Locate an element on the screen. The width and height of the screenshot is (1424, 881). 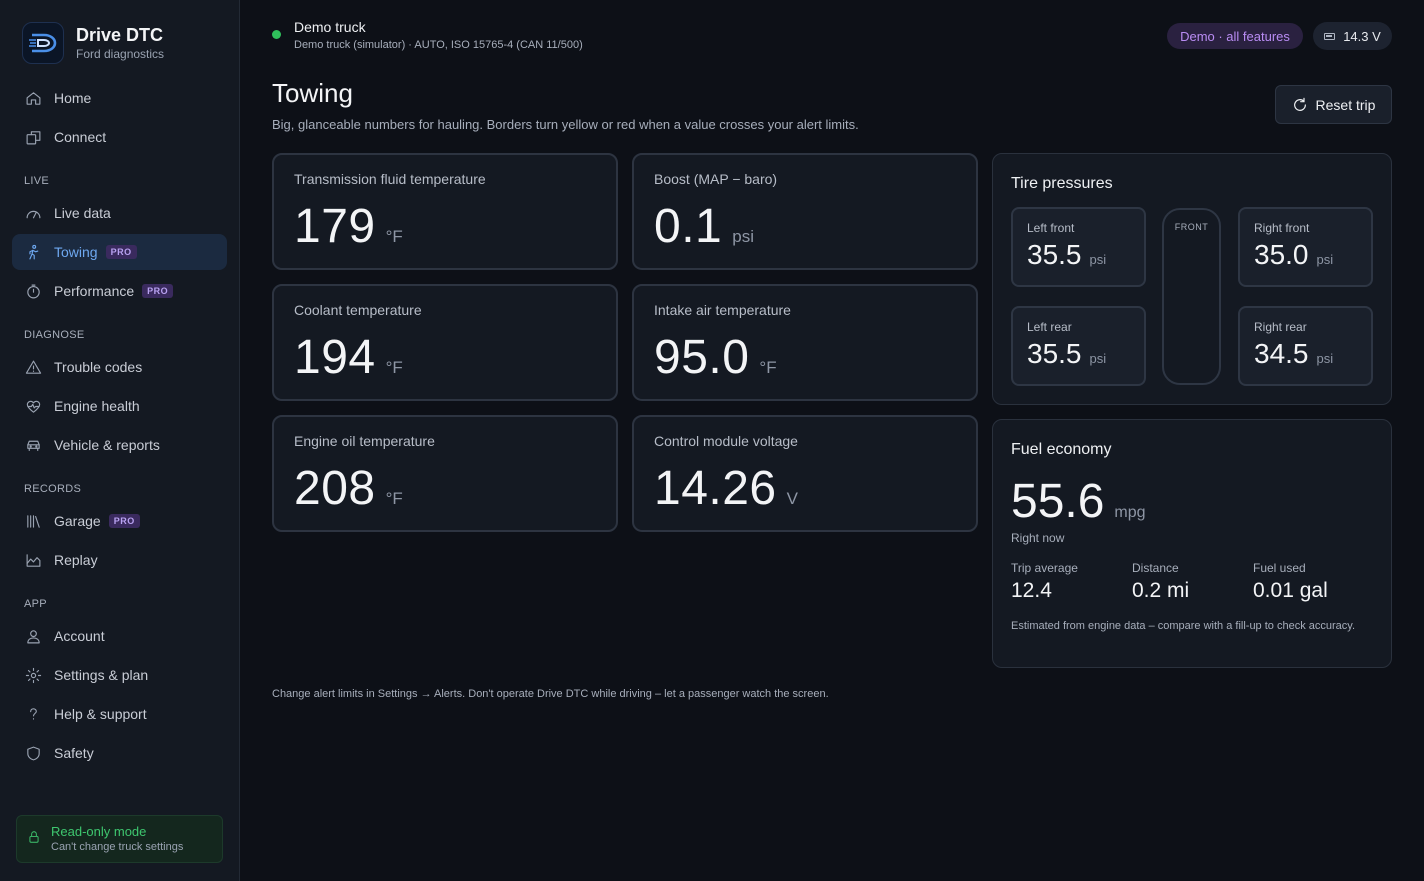
nav-vehicle-reports-label: Vehicle & reports is located at coordinates (107, 445).